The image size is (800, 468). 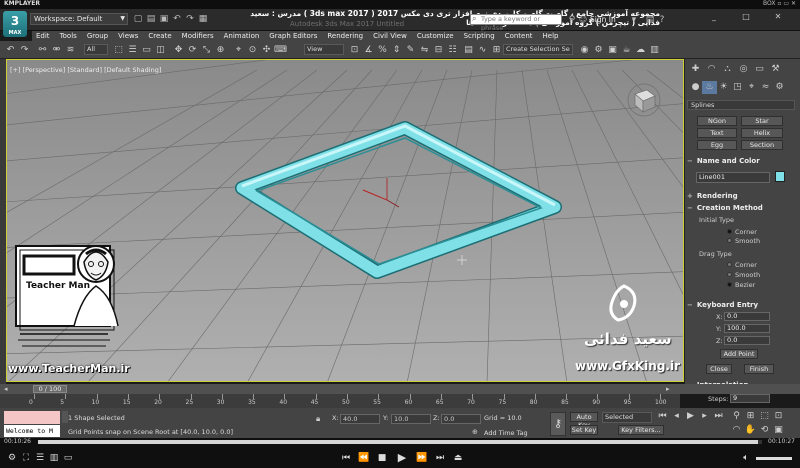 What do you see at coordinates (482, 50) in the screenshot?
I see `curve-editor-icon: ∿` at bounding box center [482, 50].